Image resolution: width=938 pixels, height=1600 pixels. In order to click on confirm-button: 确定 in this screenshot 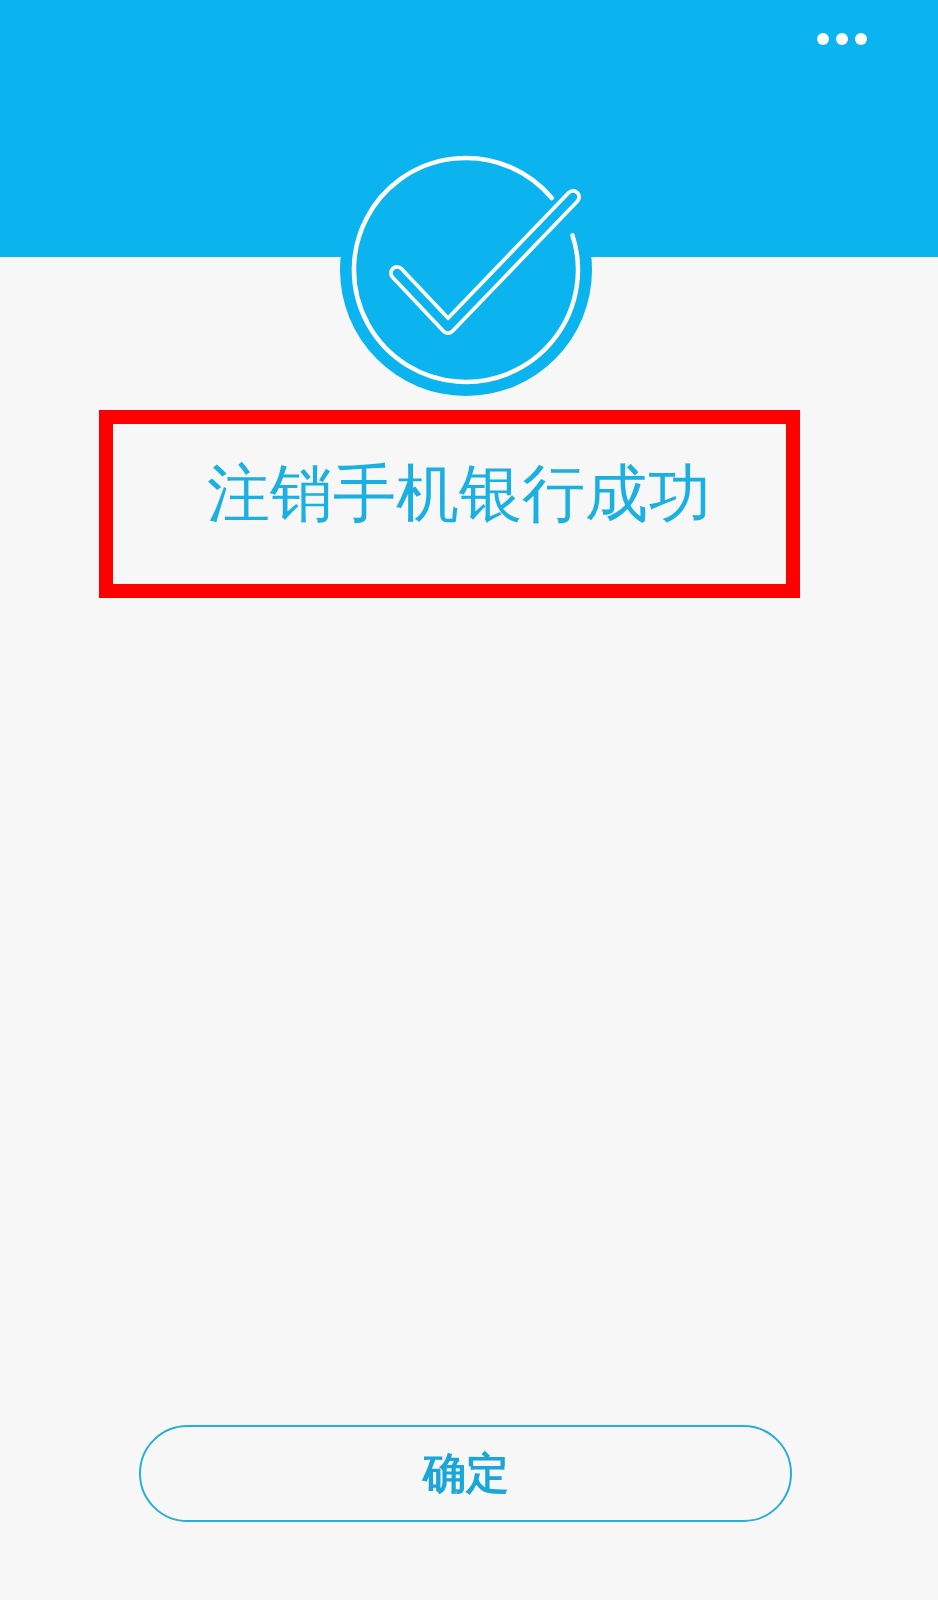, I will do `click(465, 1473)`.